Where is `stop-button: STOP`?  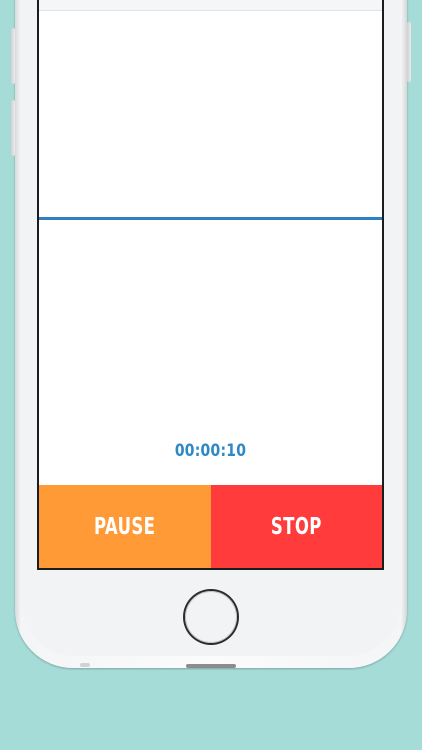
stop-button: STOP is located at coordinates (296, 526).